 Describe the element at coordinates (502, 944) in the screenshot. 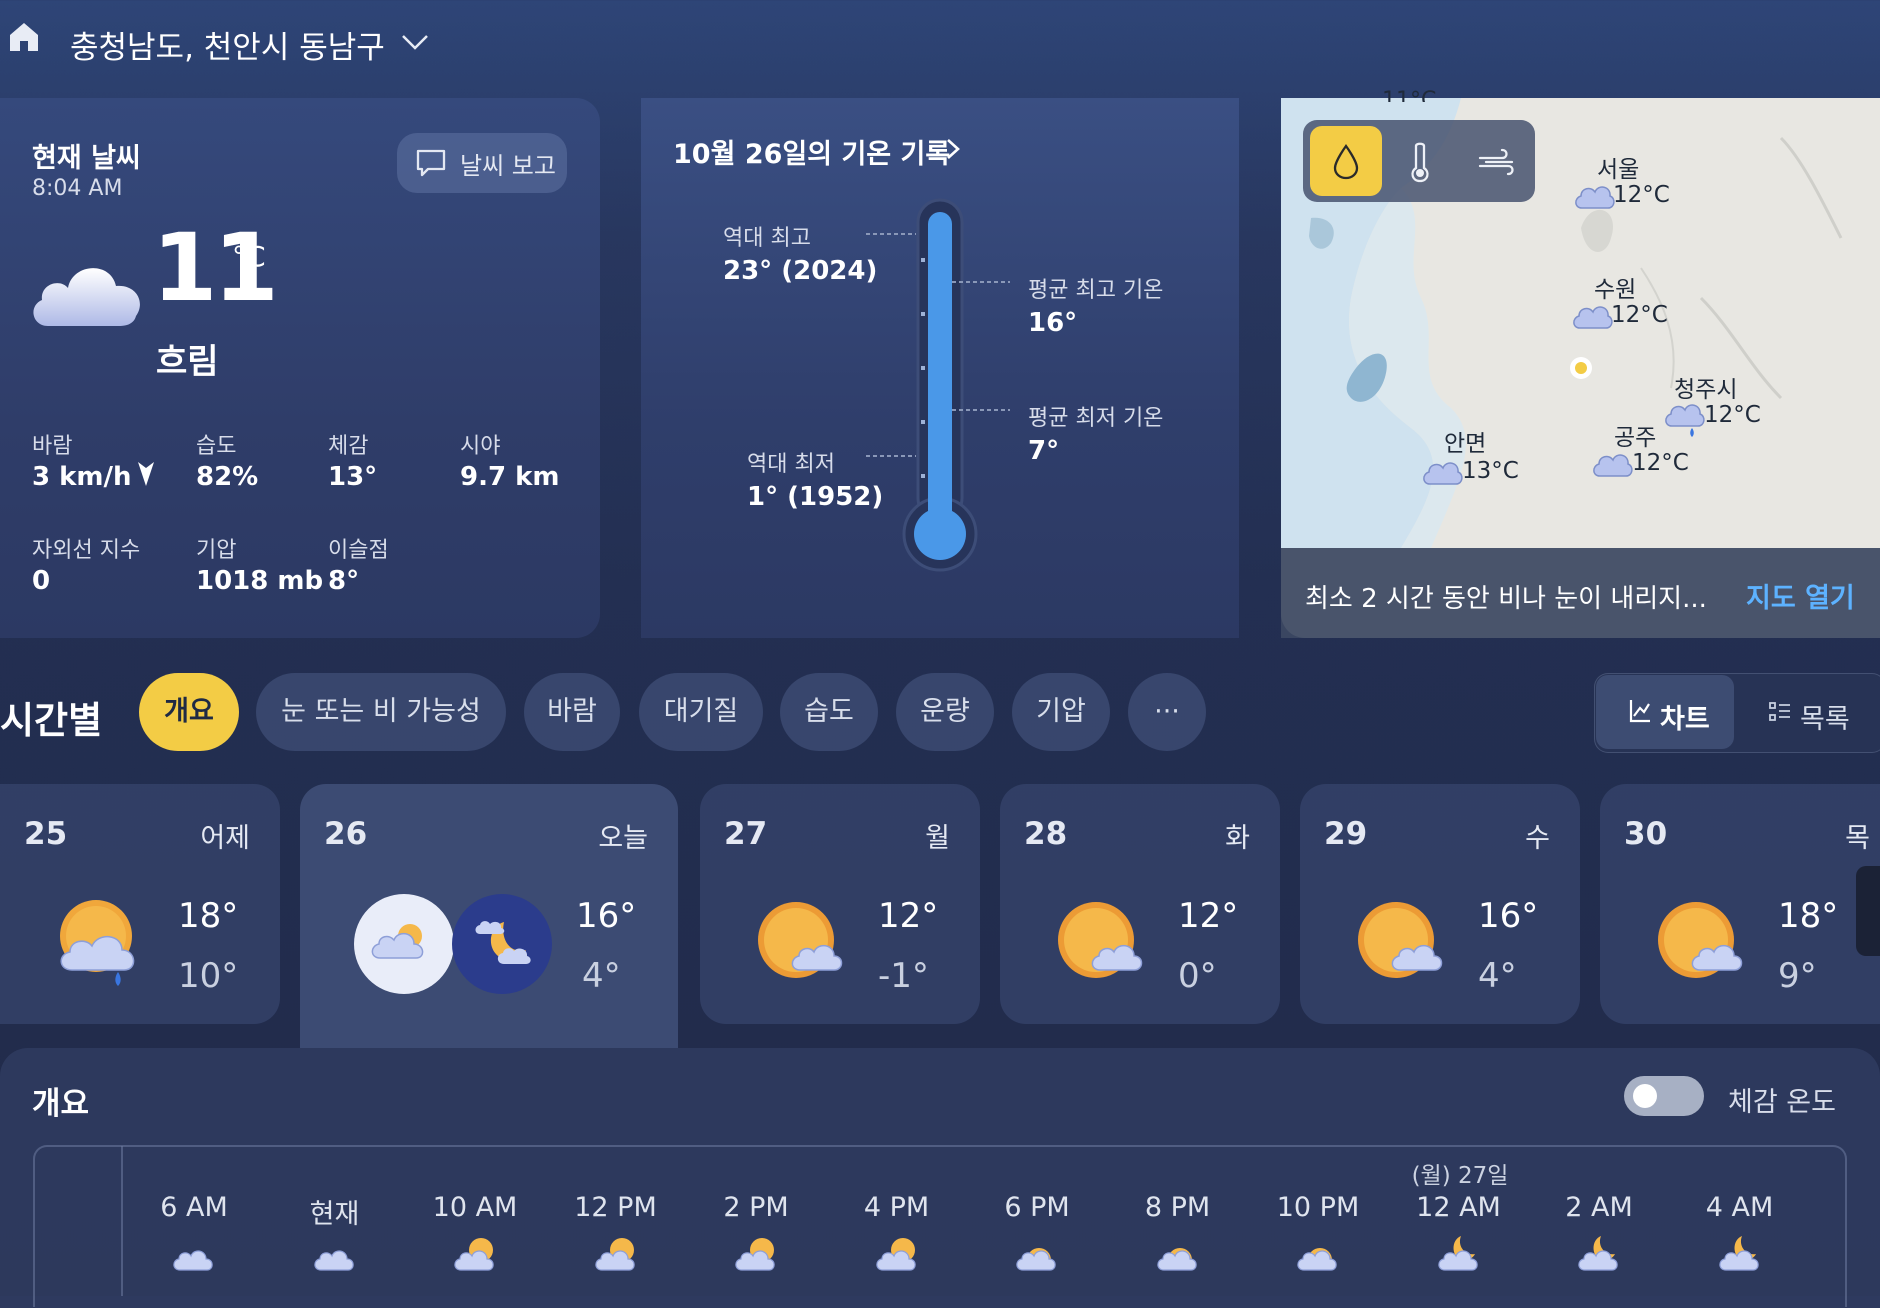

I see `night-moon-cloud-icon` at that location.